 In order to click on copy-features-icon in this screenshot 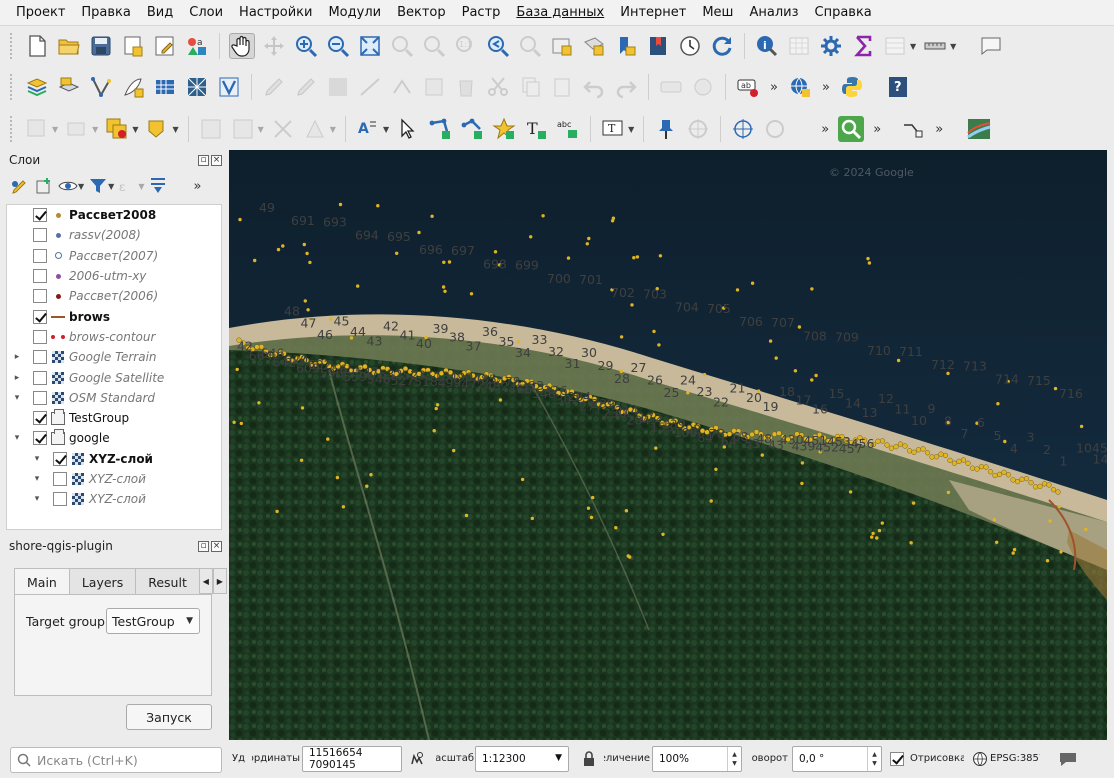, I will do `click(530, 87)`.